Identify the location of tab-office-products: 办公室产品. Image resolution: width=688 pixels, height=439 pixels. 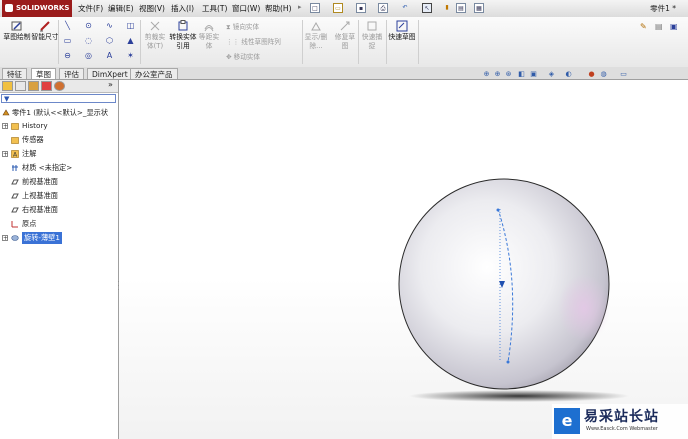
(154, 73).